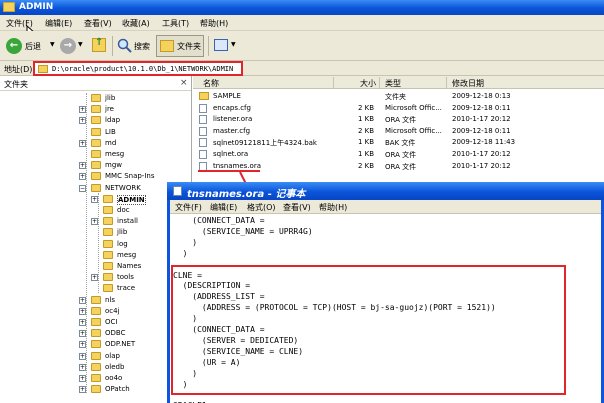 This screenshot has height=403, width=604. Describe the element at coordinates (82, 188) in the screenshot. I see `collapse-icon: −` at that location.